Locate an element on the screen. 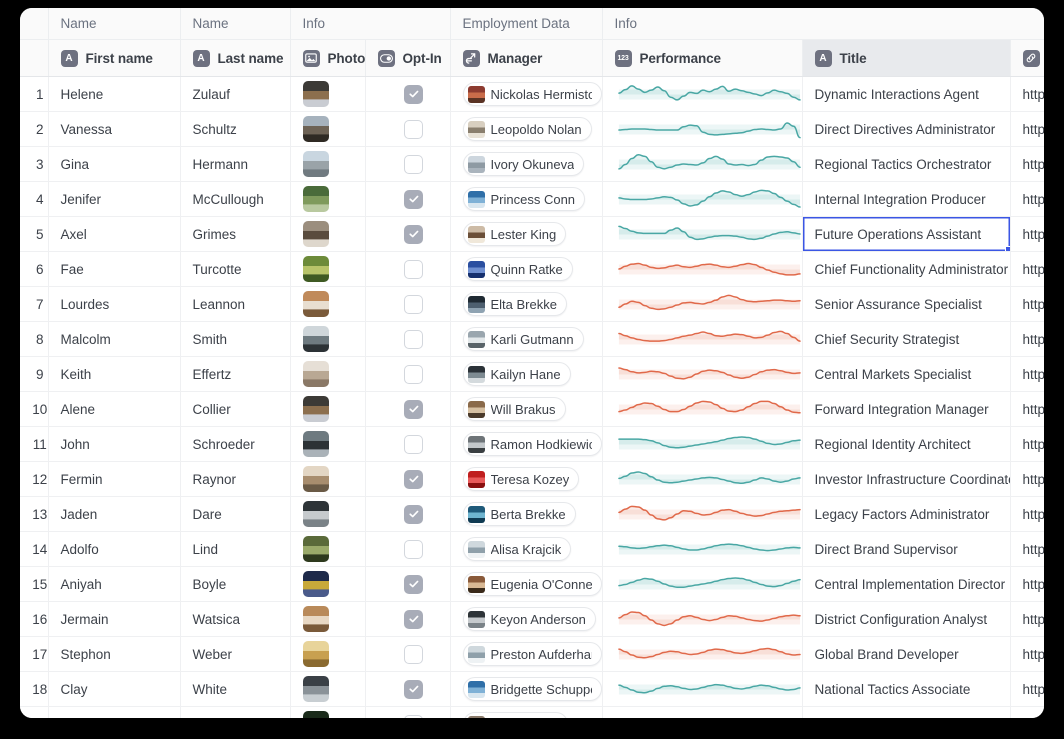 The width and height of the screenshot is (1064, 739). cell-title: Chief Functionality Administrator is located at coordinates (906, 269).